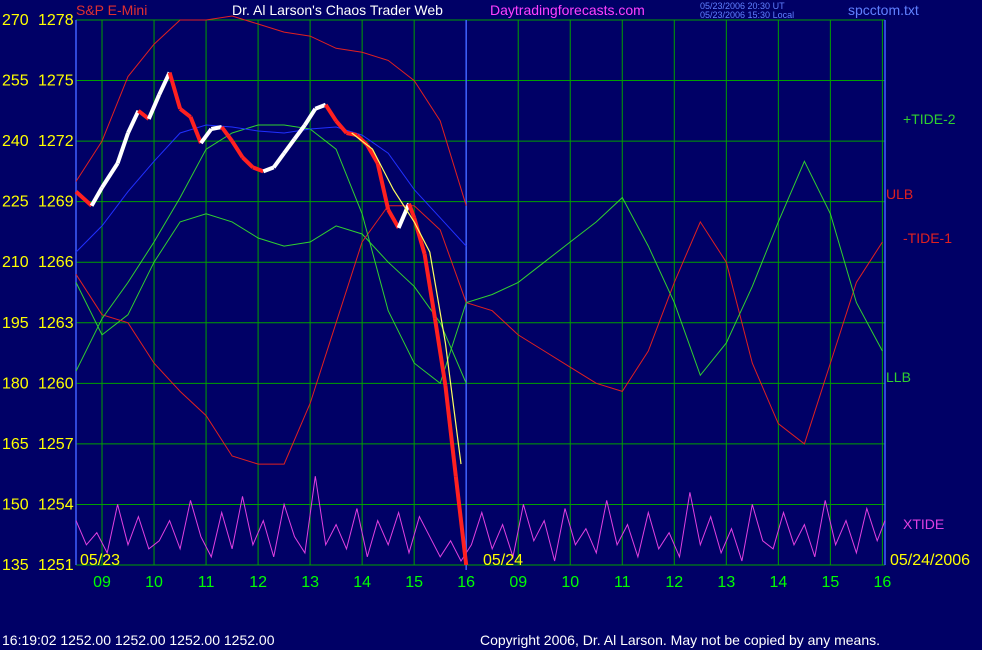  What do you see at coordinates (15, 262) in the screenshot?
I see `y-tide-tick-label: 210` at bounding box center [15, 262].